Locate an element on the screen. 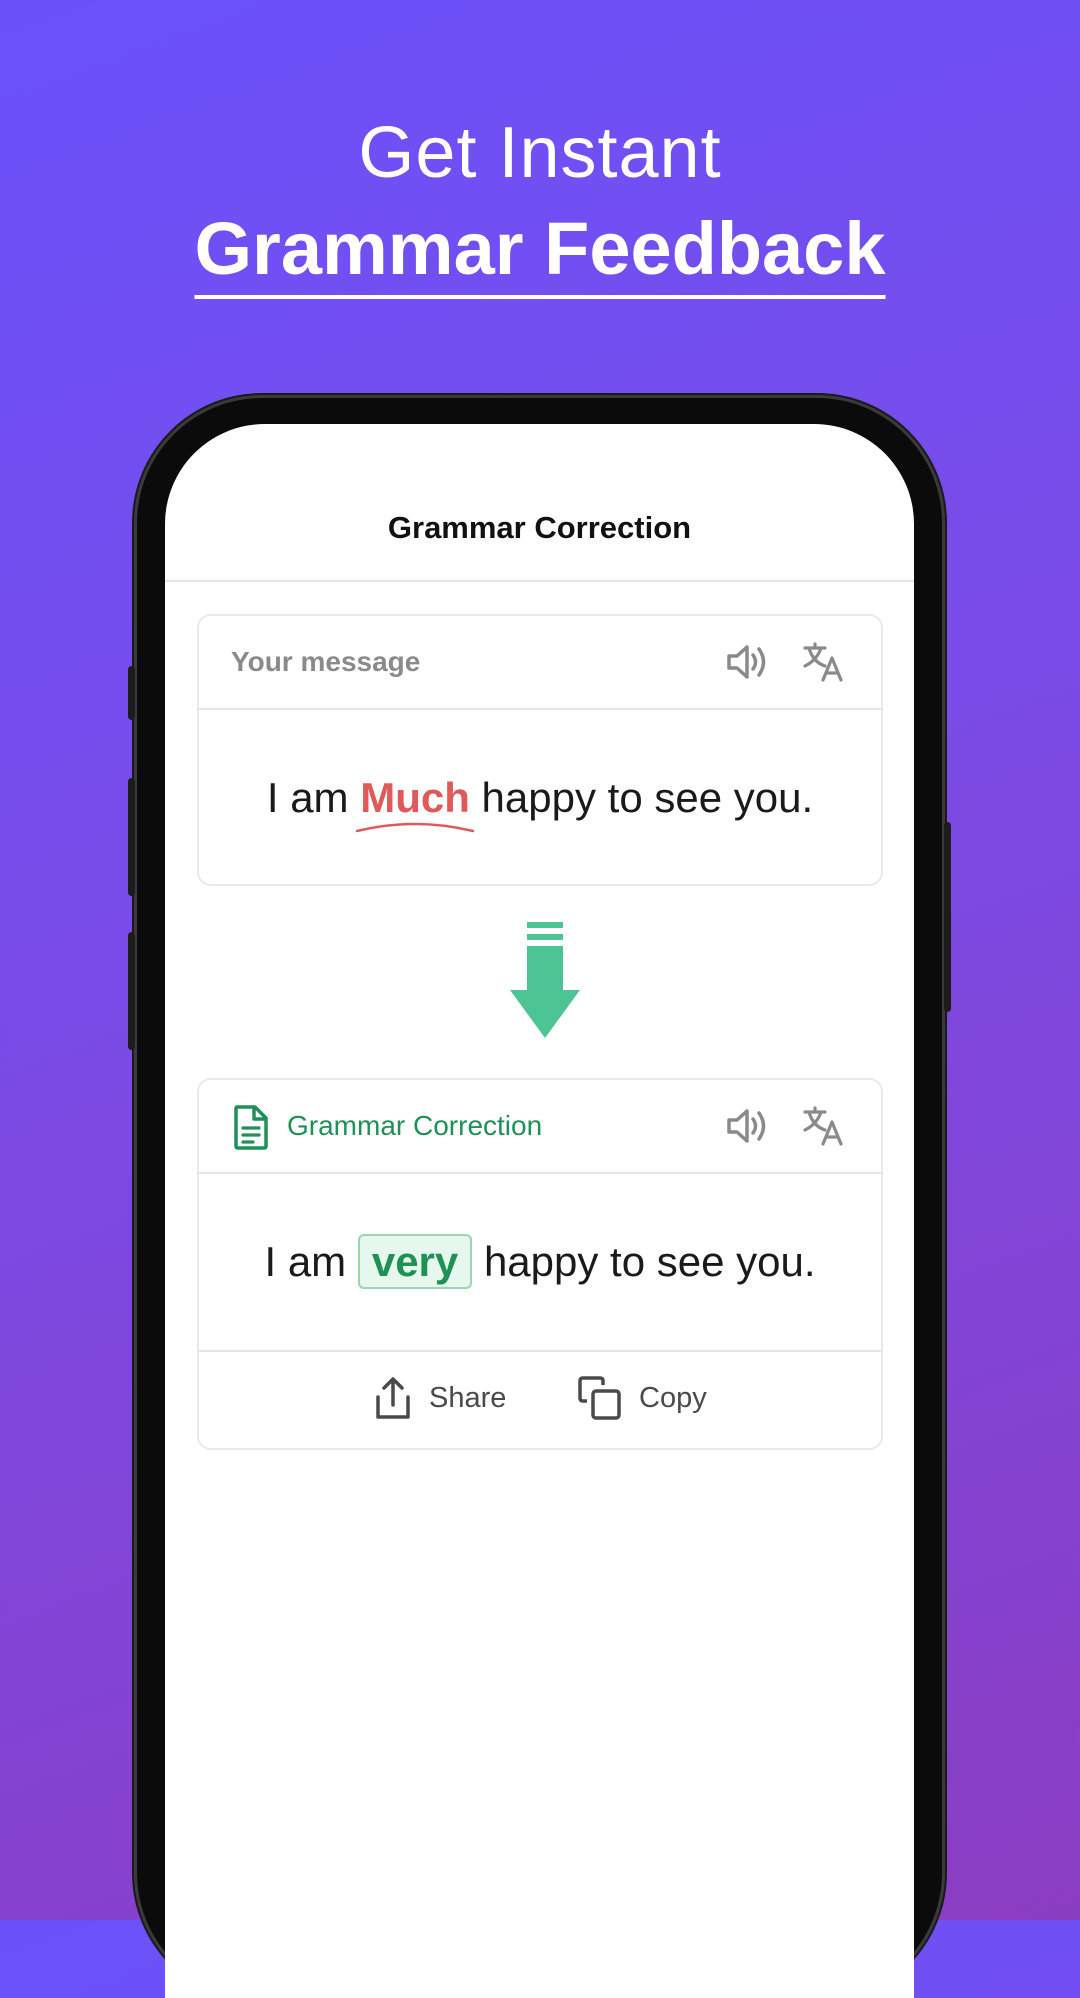 The image size is (1080, 1998). error-word-text: Much is located at coordinates (415, 797).